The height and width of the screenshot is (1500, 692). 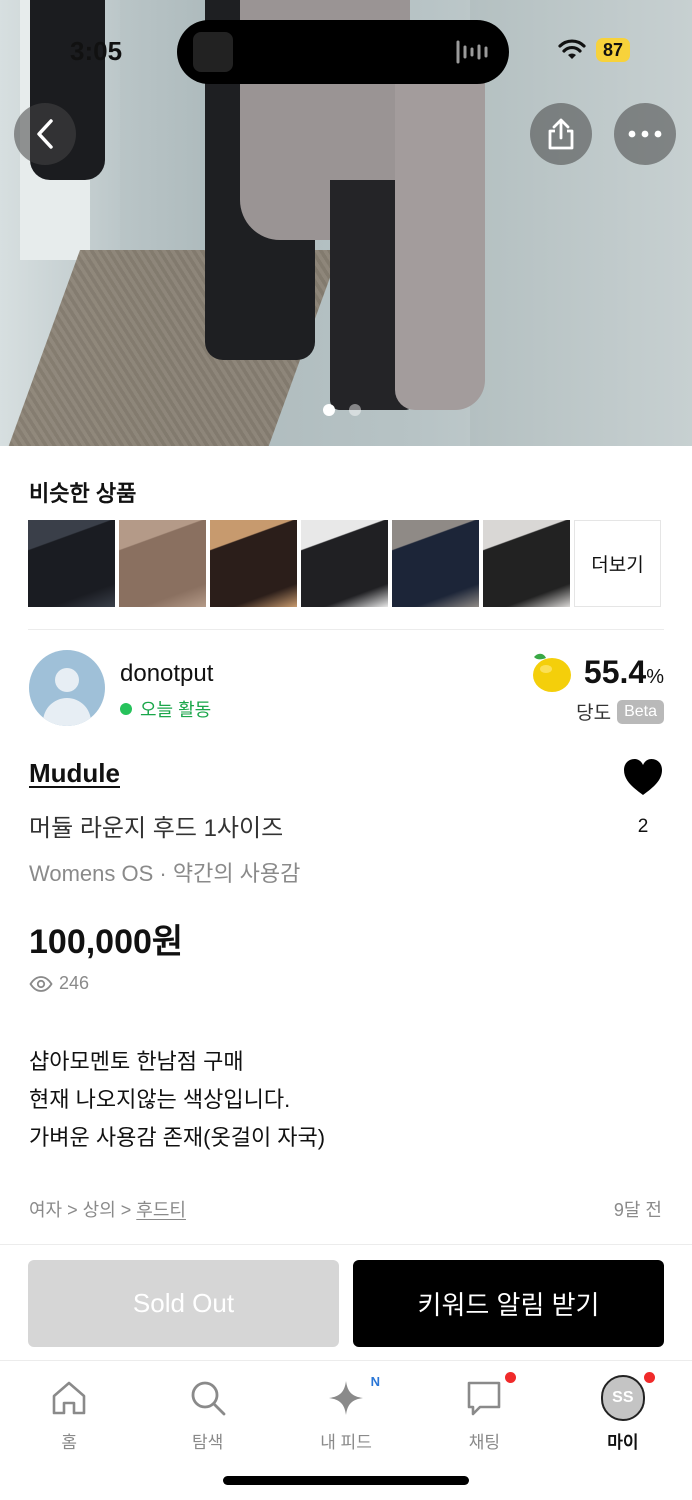 I want to click on keyword-alert-button: 키워드 알림 받기, so click(x=508, y=1303).